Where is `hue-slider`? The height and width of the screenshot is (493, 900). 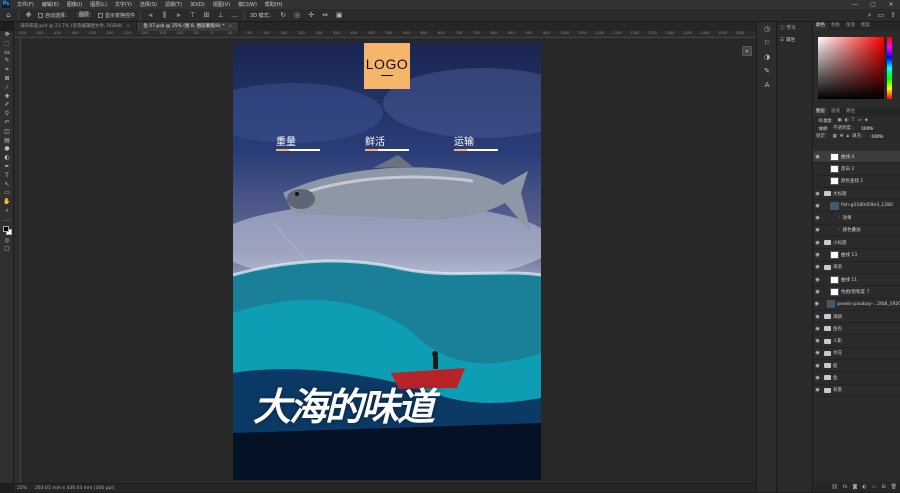 hue-slider is located at coordinates (889, 68).